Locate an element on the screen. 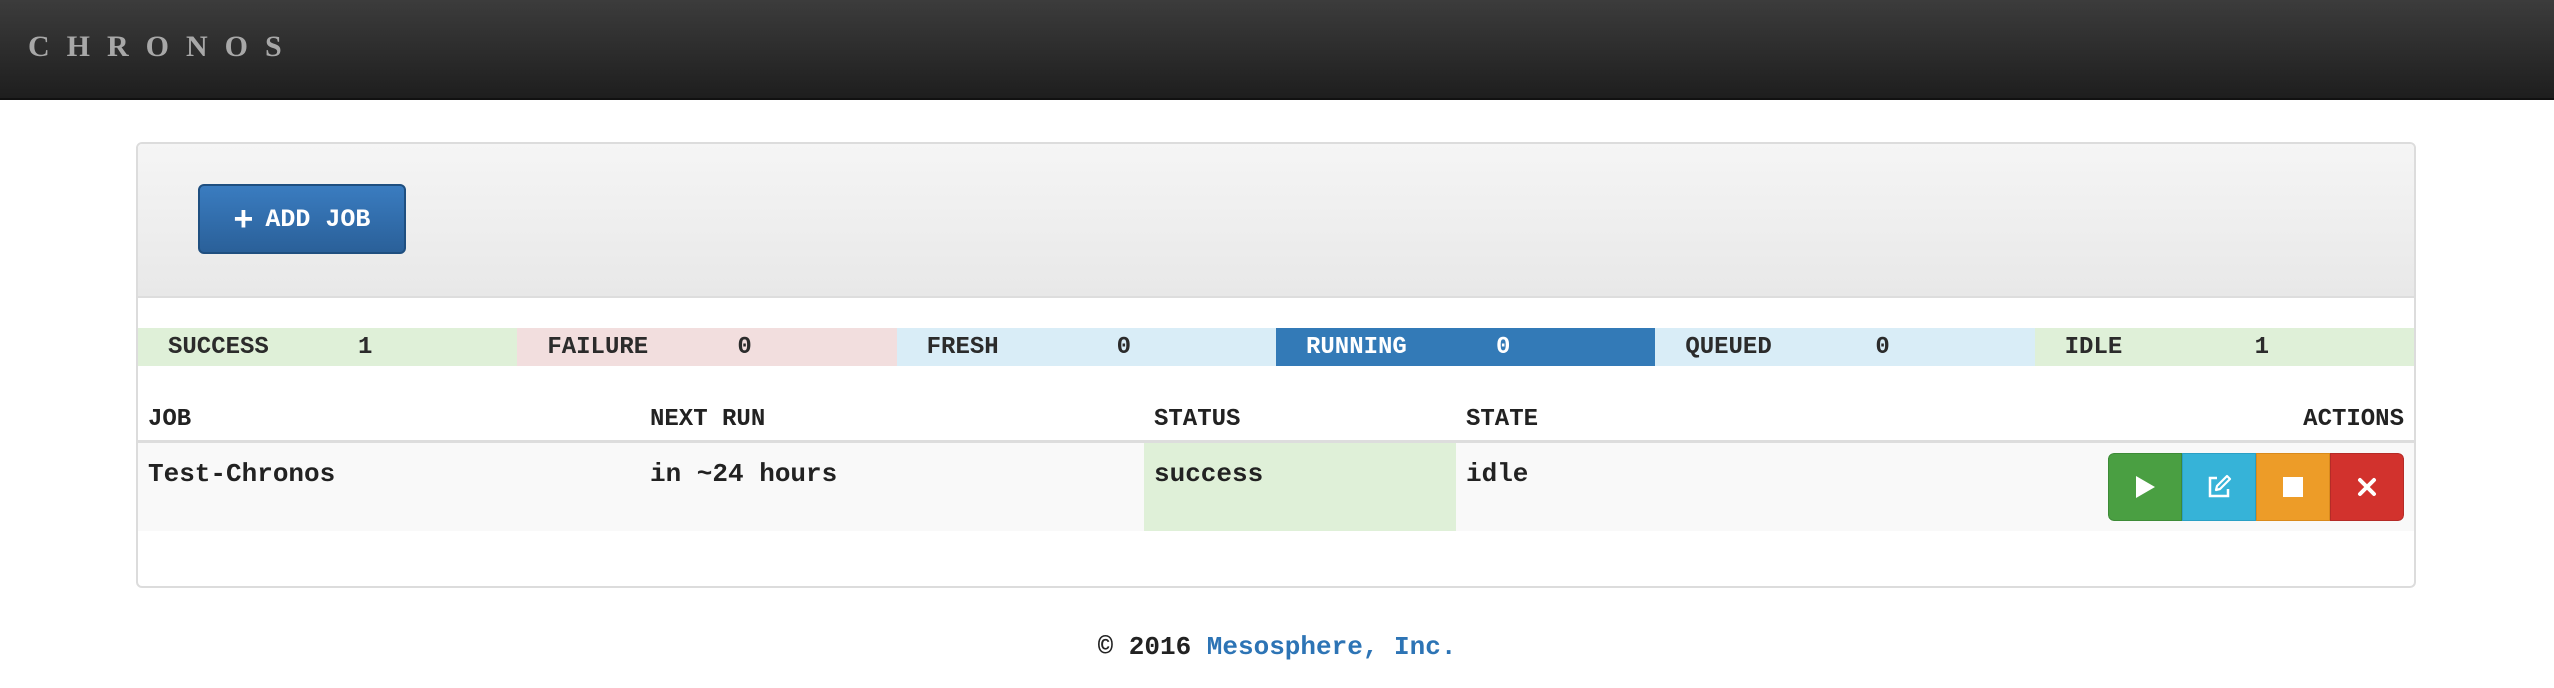 The image size is (2554, 688). plus-icon: + is located at coordinates (243, 219).